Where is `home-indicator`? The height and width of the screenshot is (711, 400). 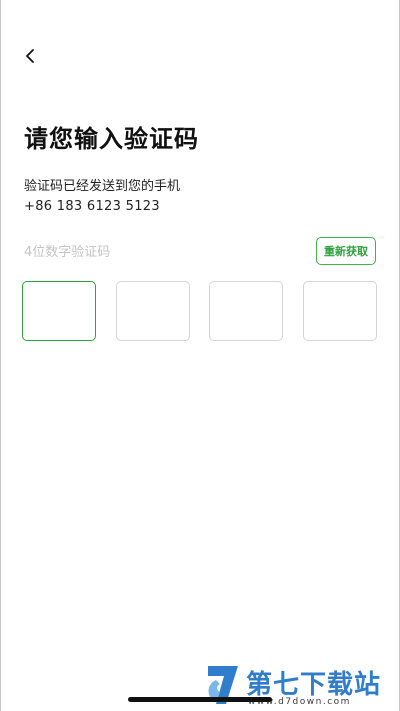
home-indicator is located at coordinates (200, 699).